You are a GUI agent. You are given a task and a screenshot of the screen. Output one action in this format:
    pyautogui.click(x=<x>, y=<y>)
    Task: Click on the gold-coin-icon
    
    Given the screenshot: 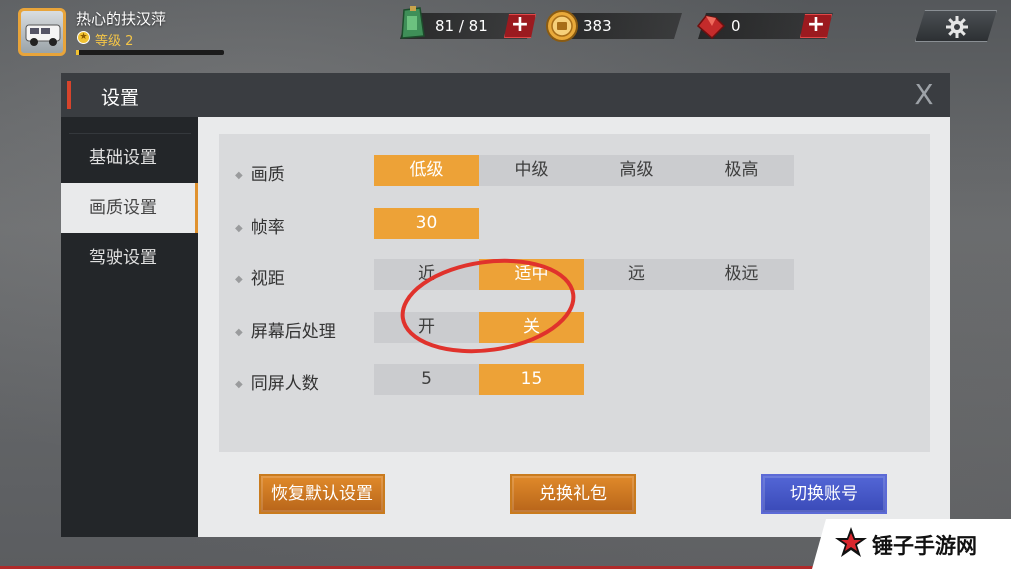 What is the action you would take?
    pyautogui.click(x=562, y=28)
    